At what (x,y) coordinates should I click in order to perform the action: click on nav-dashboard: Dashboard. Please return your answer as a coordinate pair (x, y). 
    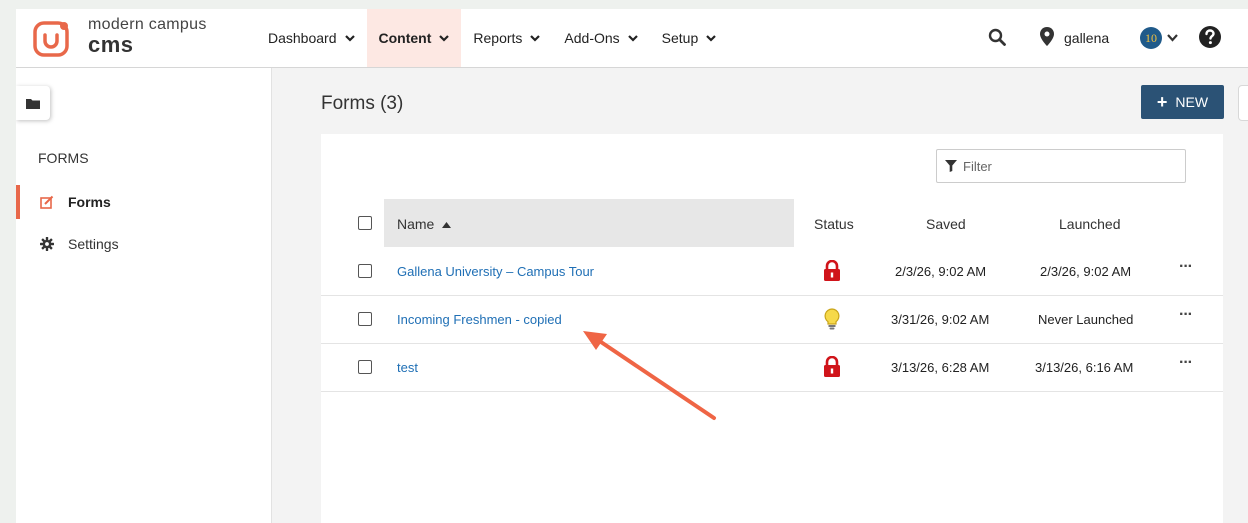
    Looking at the image, I should click on (311, 38).